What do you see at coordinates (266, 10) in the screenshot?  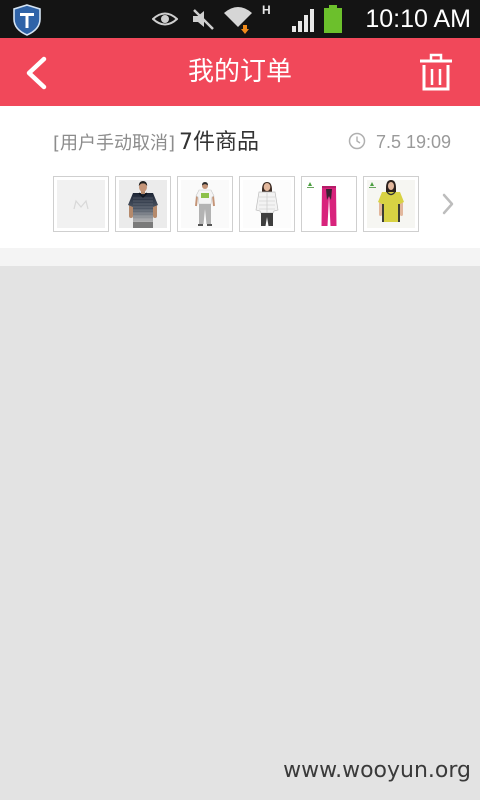 I see `network-type-label: H` at bounding box center [266, 10].